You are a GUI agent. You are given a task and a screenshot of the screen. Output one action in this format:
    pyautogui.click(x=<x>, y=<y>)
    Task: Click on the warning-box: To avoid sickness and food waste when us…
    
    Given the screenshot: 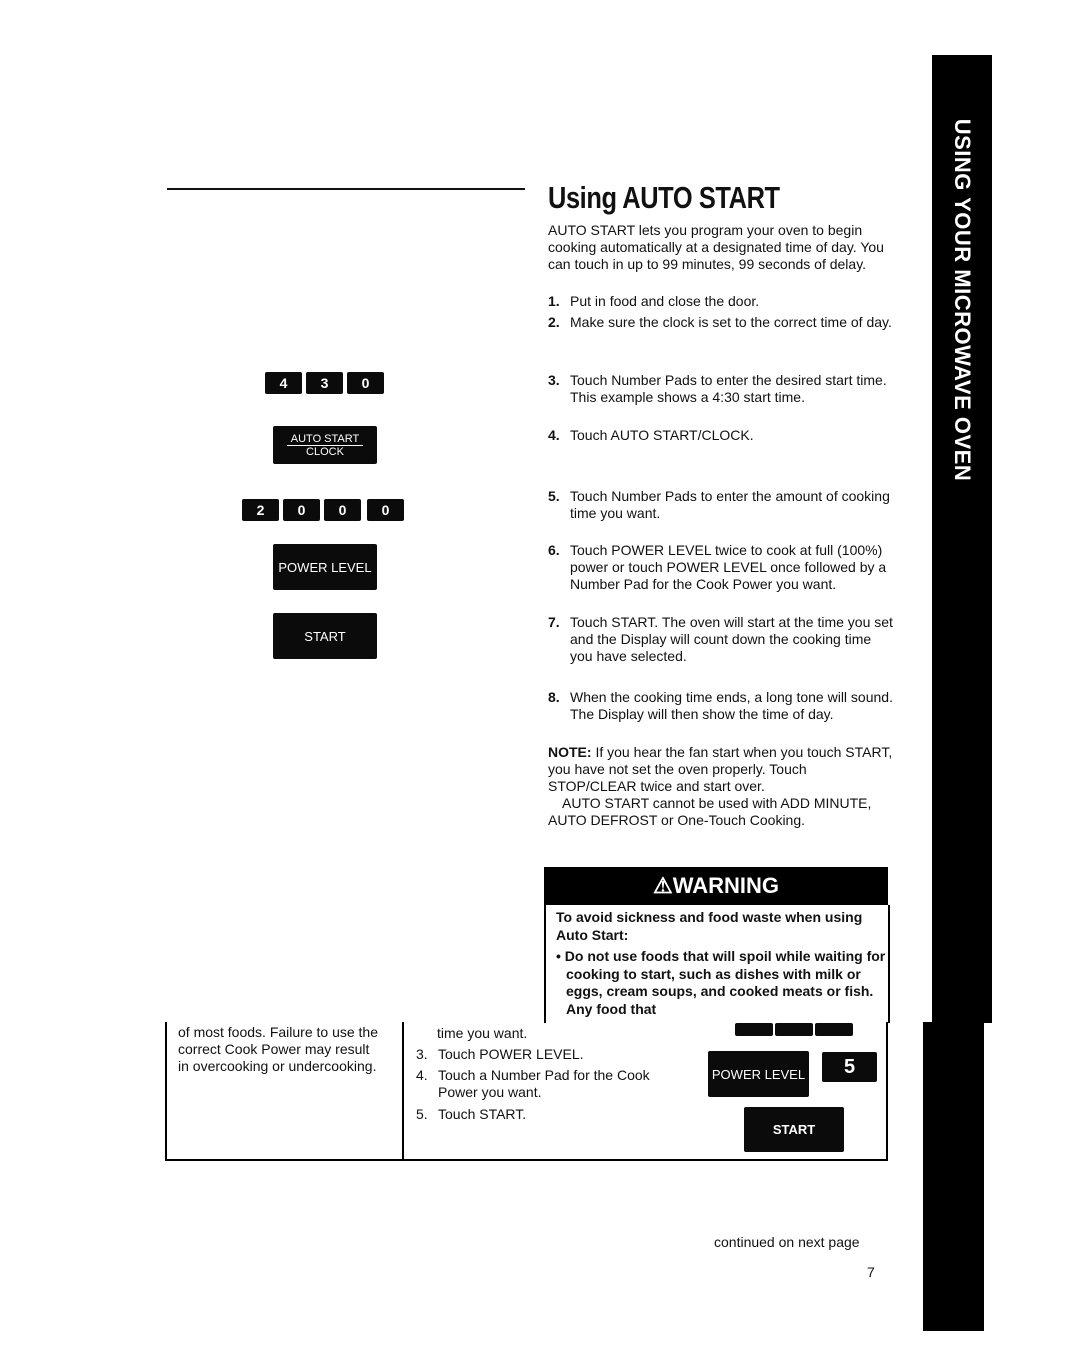 What is the action you would take?
    pyautogui.click(x=717, y=964)
    